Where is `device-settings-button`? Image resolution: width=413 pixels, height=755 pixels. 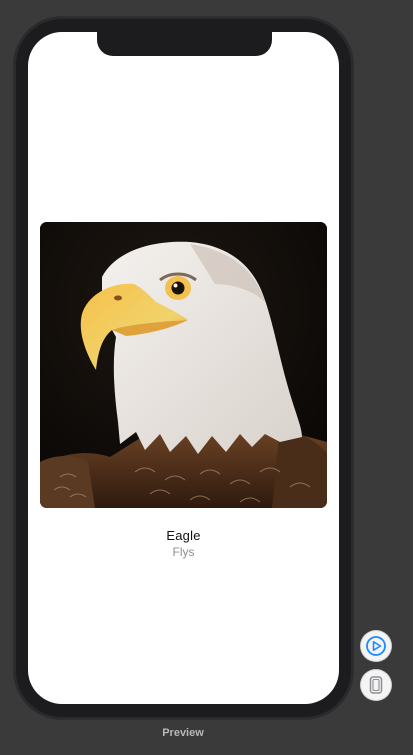 device-settings-button is located at coordinates (376, 685).